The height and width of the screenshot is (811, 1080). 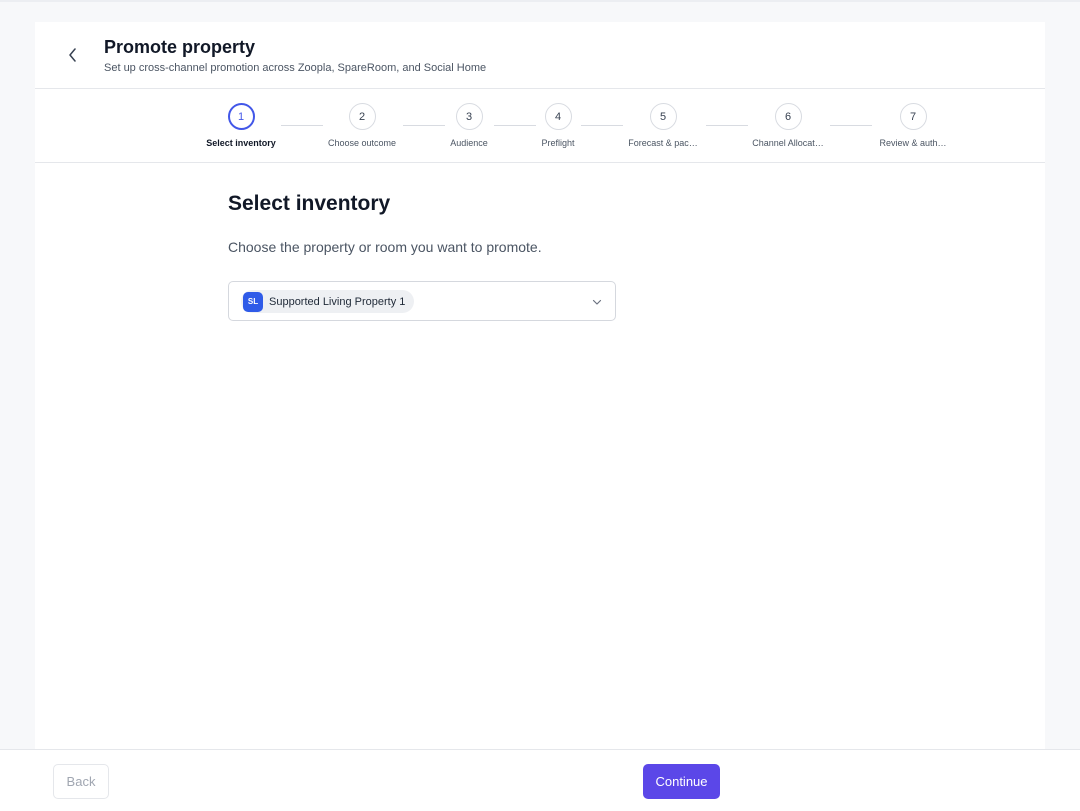 What do you see at coordinates (241, 116) in the screenshot?
I see `step-number: 1` at bounding box center [241, 116].